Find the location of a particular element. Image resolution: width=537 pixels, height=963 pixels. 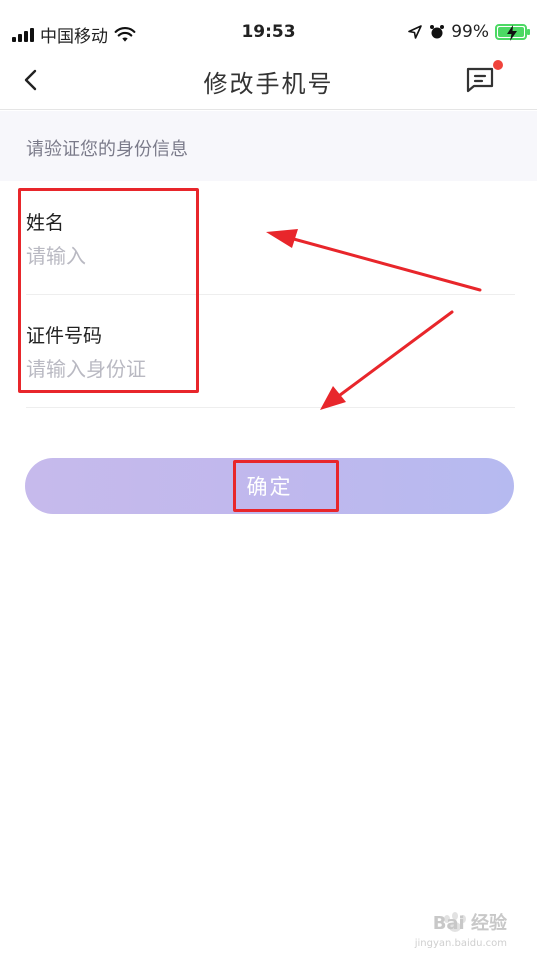

battery-icon is located at coordinates (512, 32).